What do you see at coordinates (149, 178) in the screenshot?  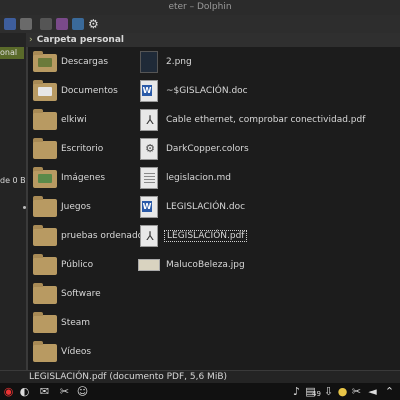 I see `text-file-icon` at bounding box center [149, 178].